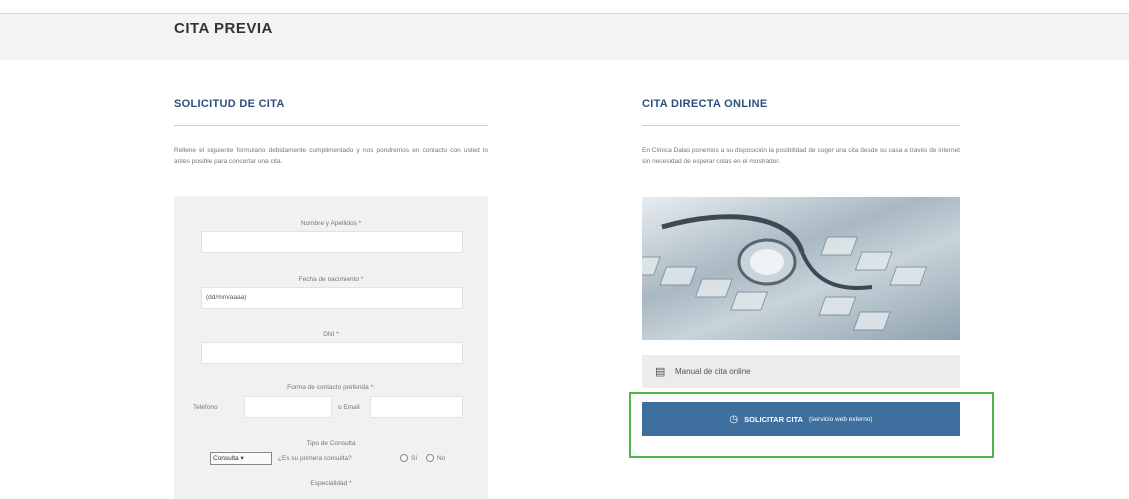  I want to click on cita-directa-divider, so click(801, 125).